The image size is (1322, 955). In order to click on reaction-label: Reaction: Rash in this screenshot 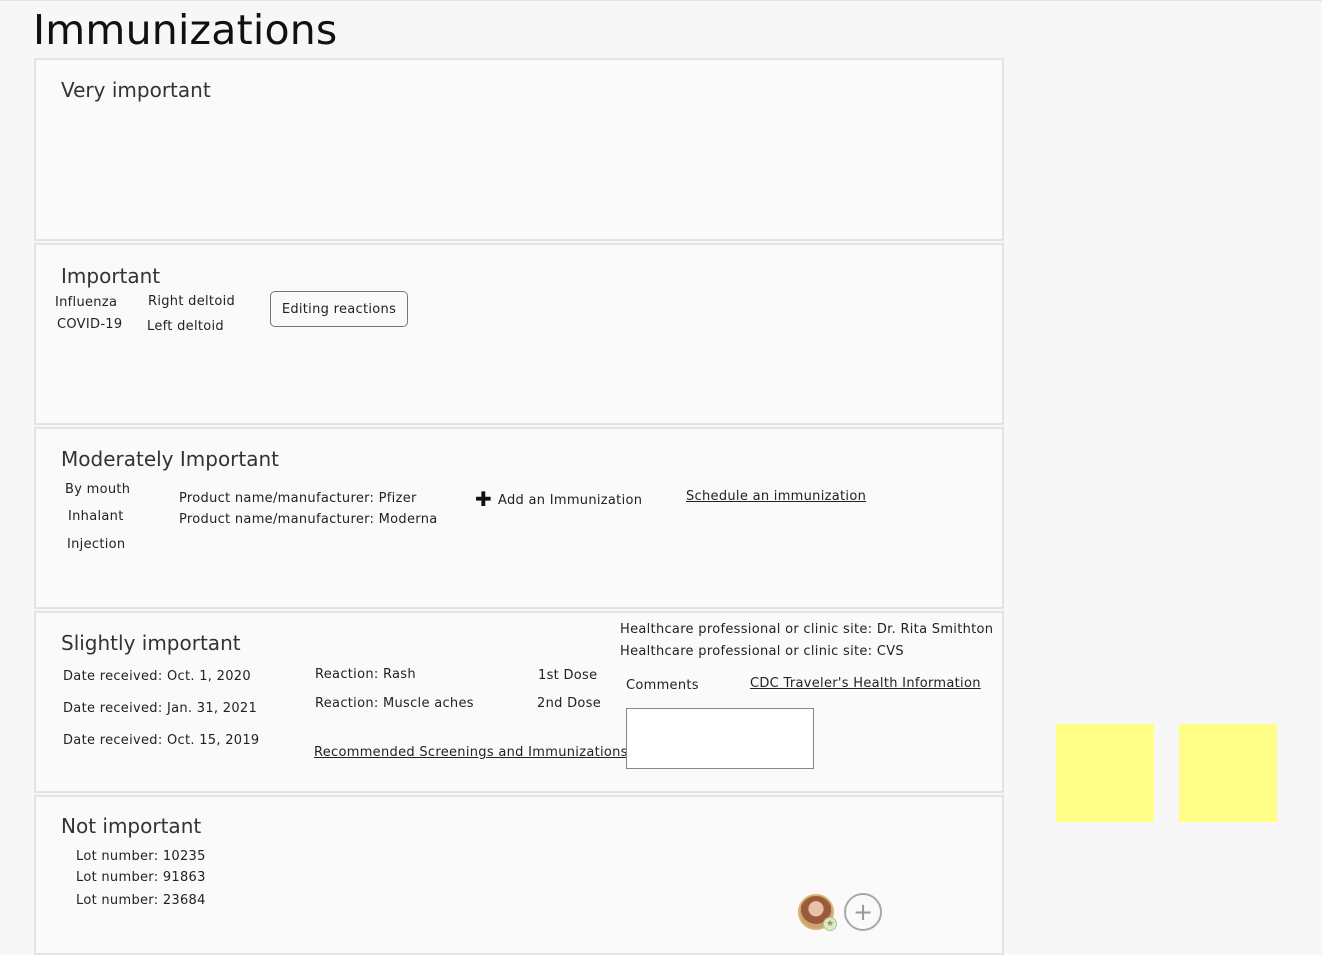, I will do `click(365, 674)`.